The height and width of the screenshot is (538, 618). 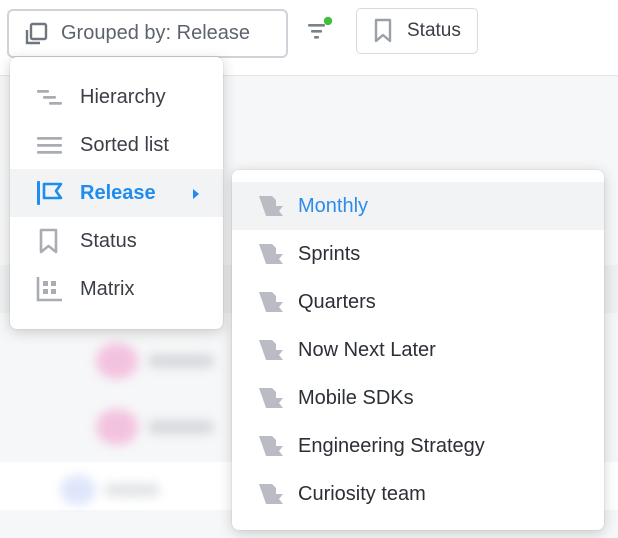 I want to click on status-button: Status, so click(x=417, y=31).